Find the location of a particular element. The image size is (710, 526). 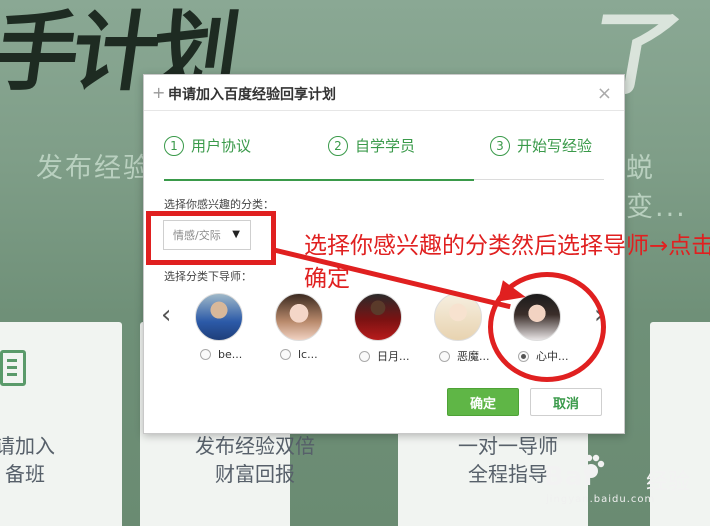

confirm-button: 确定 is located at coordinates (483, 402).